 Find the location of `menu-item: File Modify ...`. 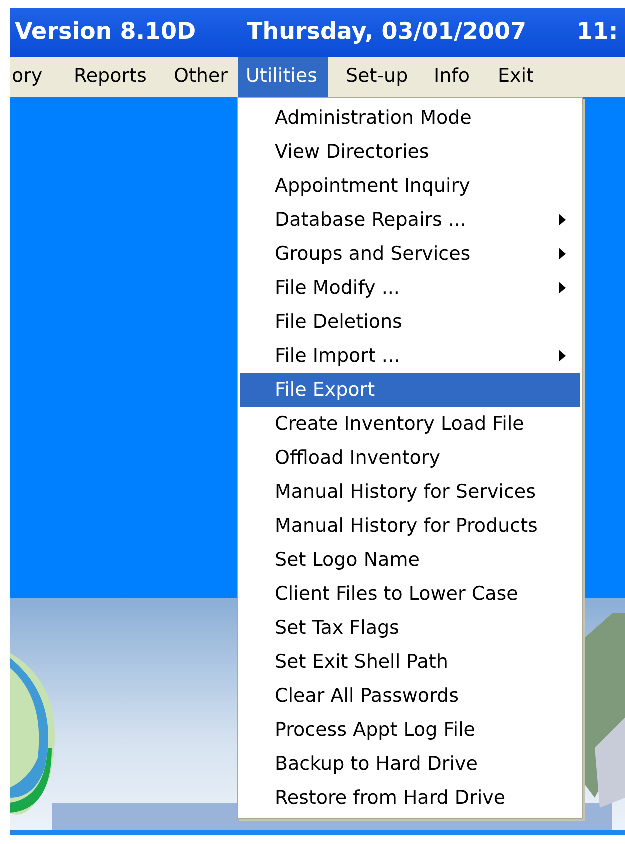

menu-item: File Modify ... is located at coordinates (410, 288).